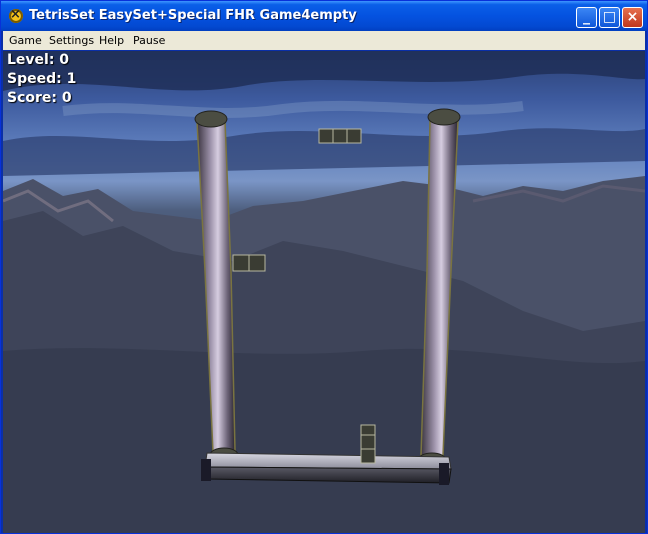 This screenshot has width=648, height=534. Describe the element at coordinates (111, 40) in the screenshot. I see `menu-help: Help` at that location.